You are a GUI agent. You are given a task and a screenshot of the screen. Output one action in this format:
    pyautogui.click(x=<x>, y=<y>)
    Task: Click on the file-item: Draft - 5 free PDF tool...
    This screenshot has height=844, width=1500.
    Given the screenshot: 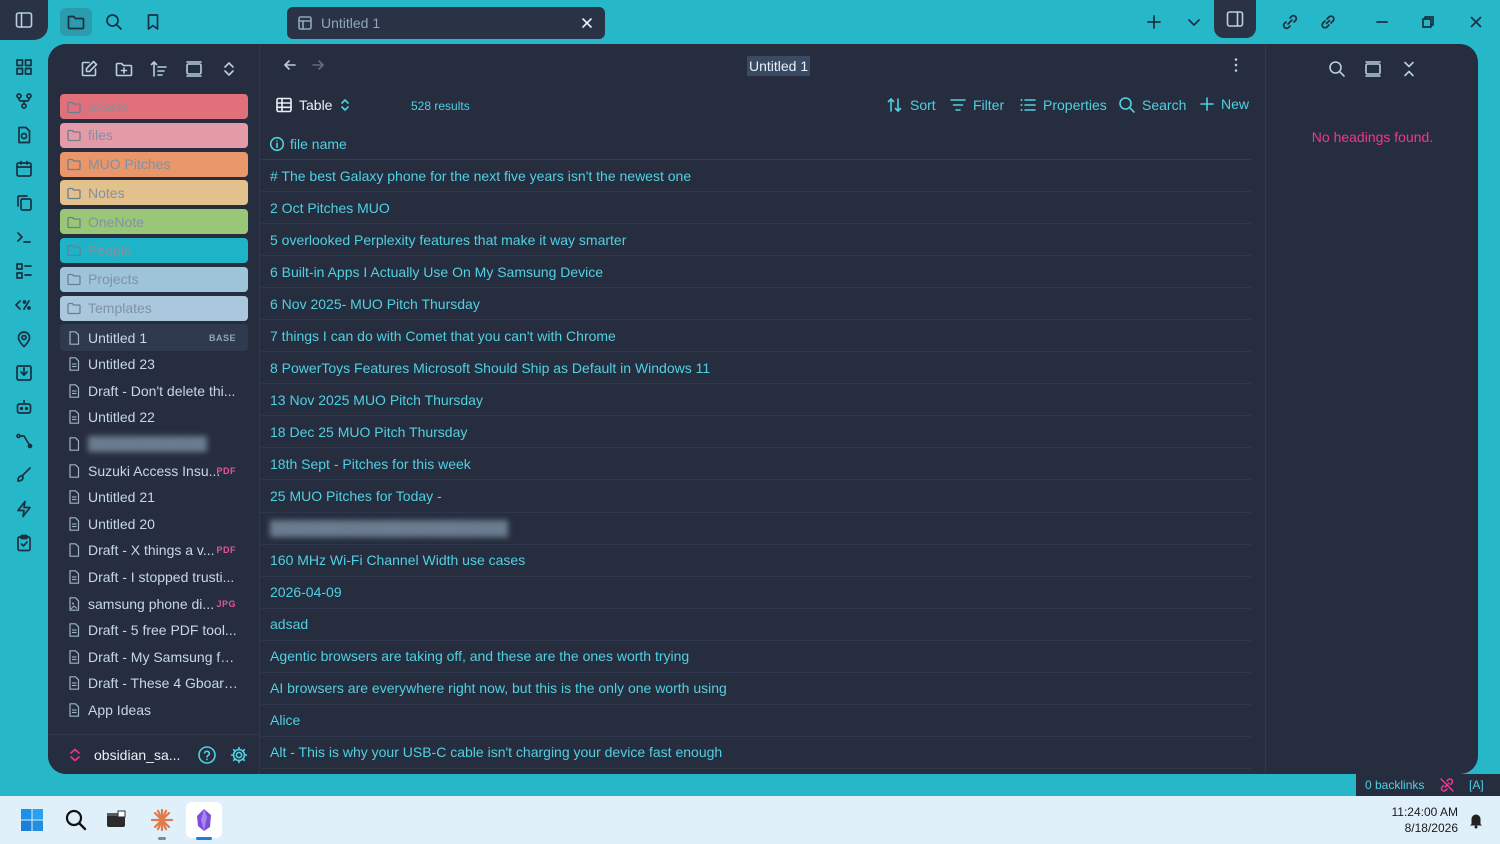 What is the action you would take?
    pyautogui.click(x=154, y=630)
    